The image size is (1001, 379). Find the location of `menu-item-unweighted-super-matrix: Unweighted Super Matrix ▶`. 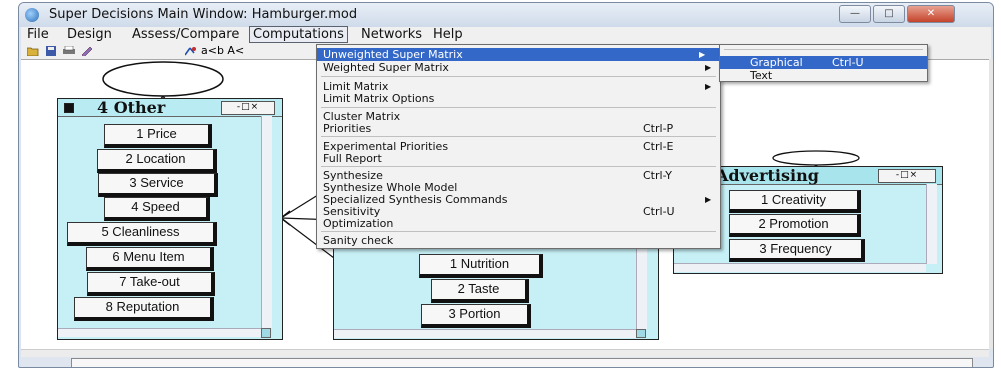

menu-item-unweighted-super-matrix: Unweighted Super Matrix ▶ is located at coordinates (518, 54).